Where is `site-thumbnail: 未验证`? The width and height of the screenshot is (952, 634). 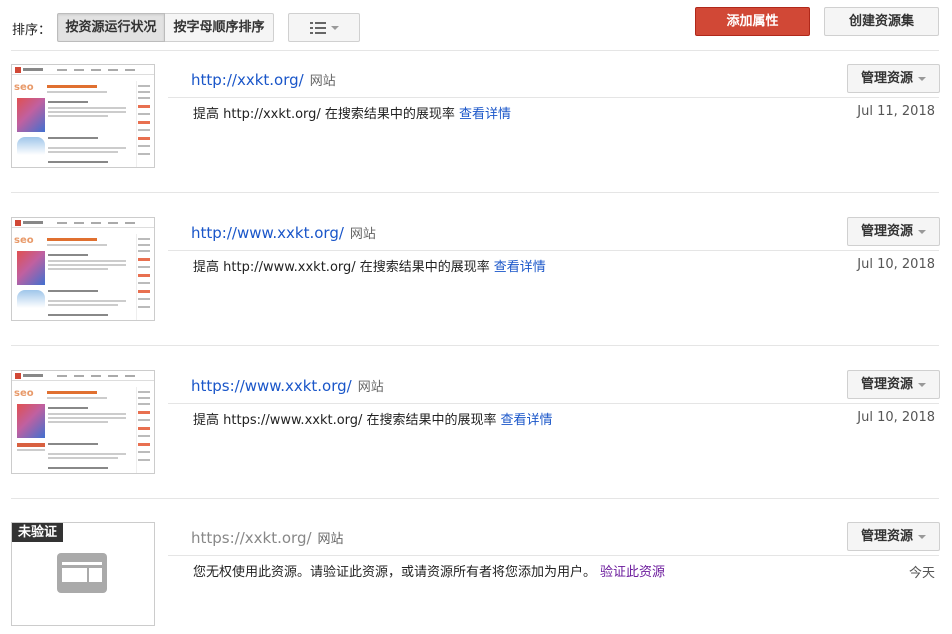 site-thumbnail: 未验证 is located at coordinates (83, 574).